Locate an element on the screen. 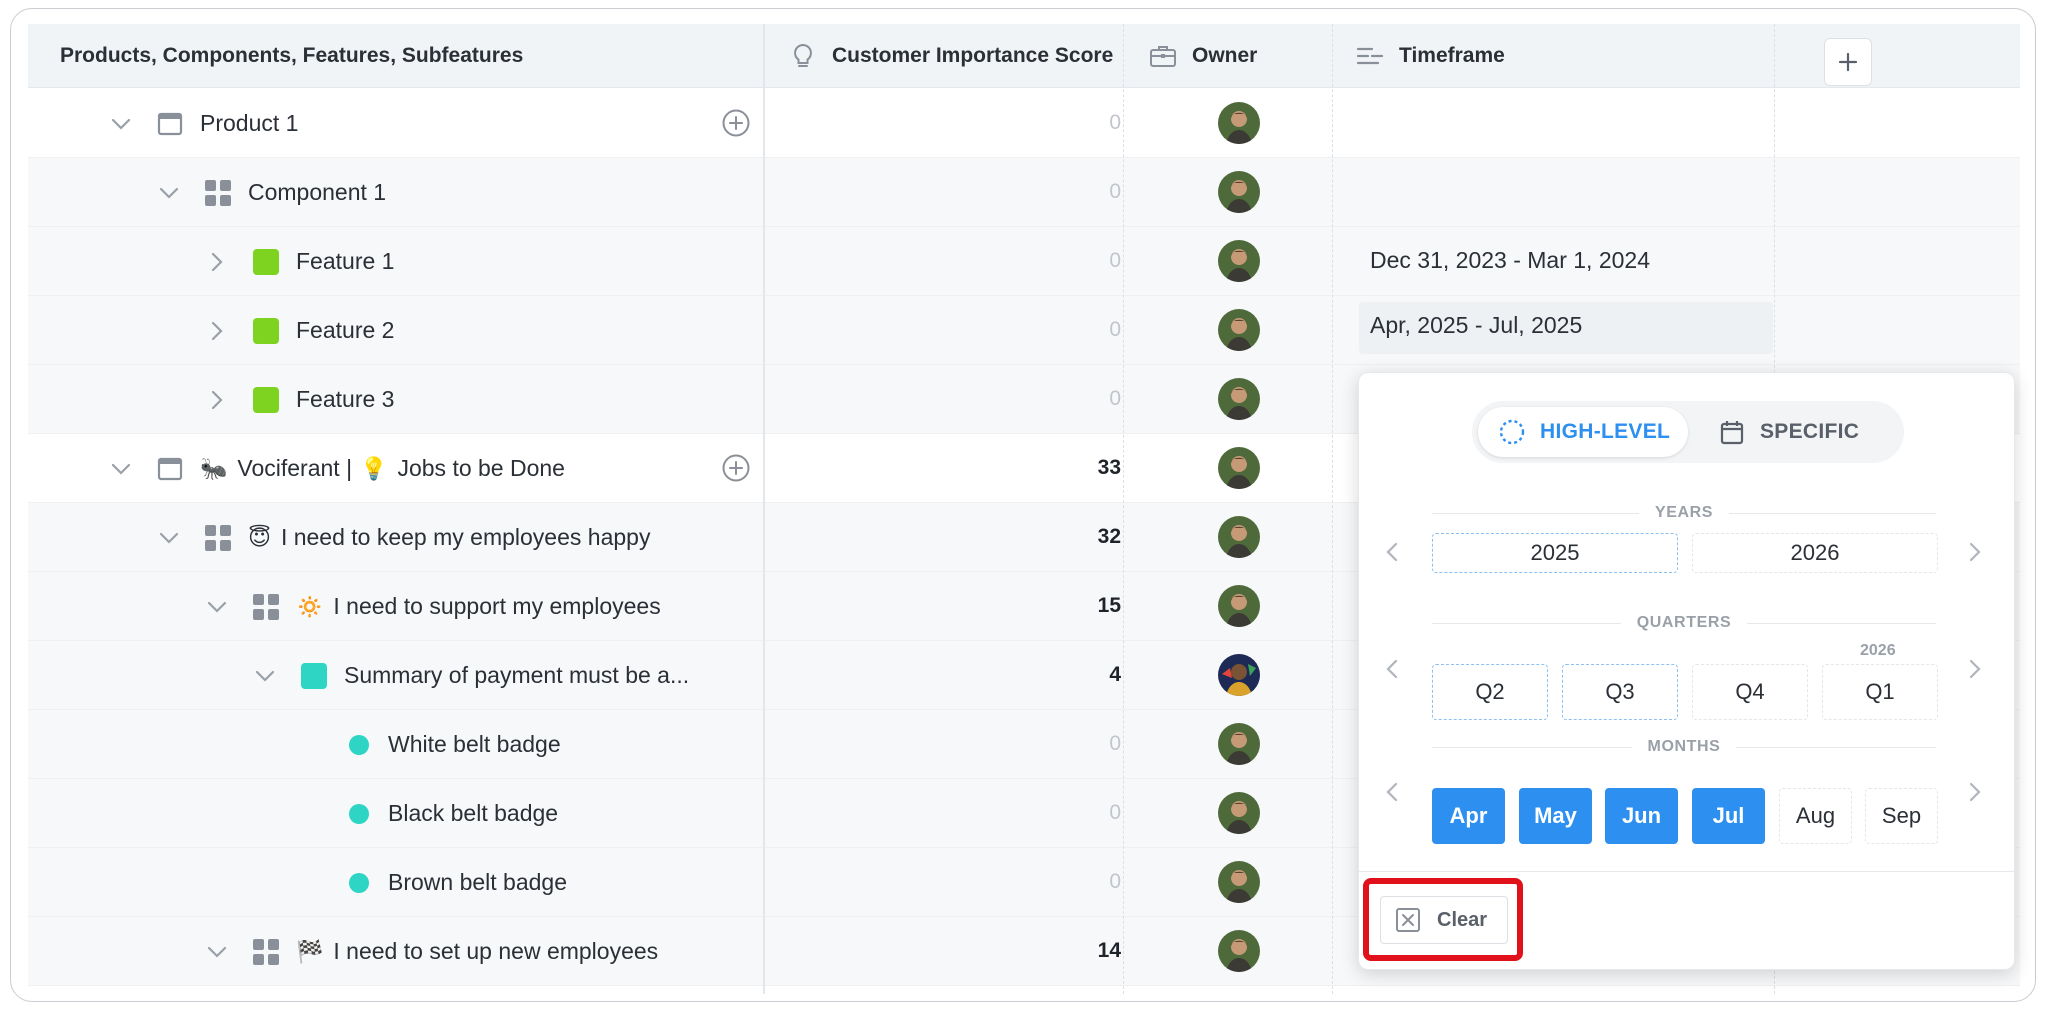 The image size is (2047, 1016). timeframe-cell-active: Apr, 2025 - Jul, 2025 is located at coordinates (1566, 328).